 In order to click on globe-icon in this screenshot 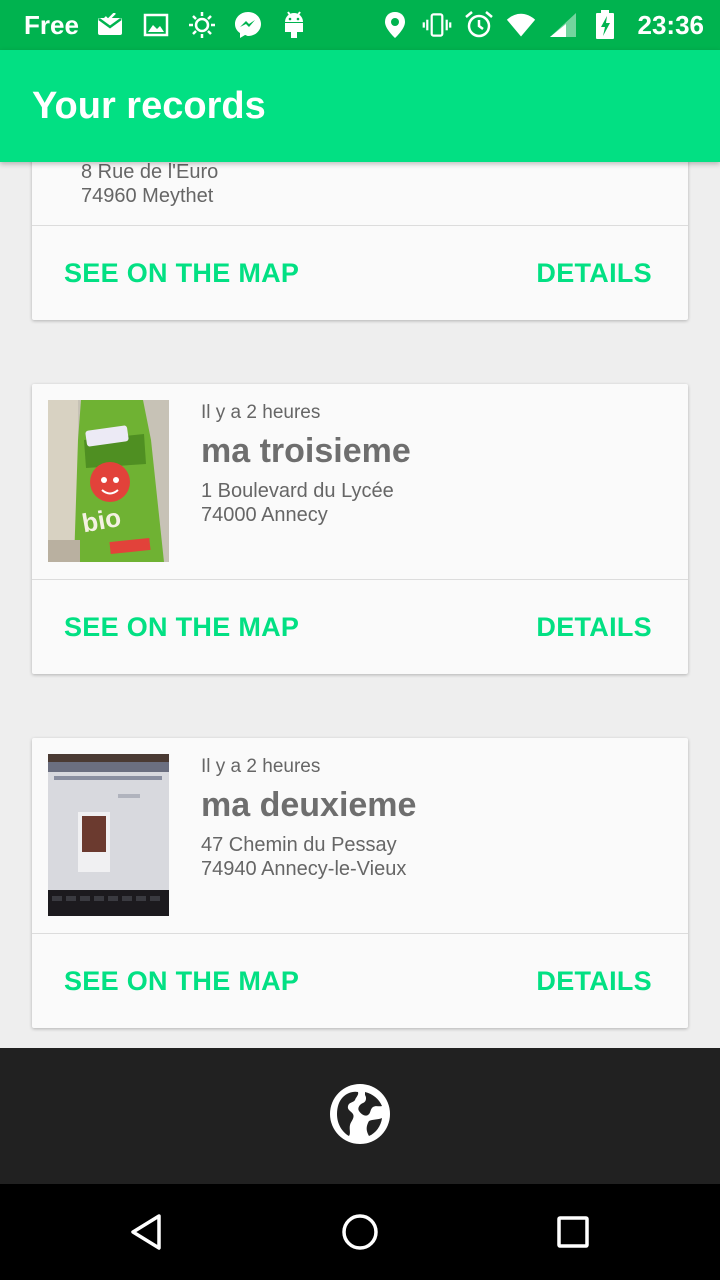, I will do `click(360, 1116)`.